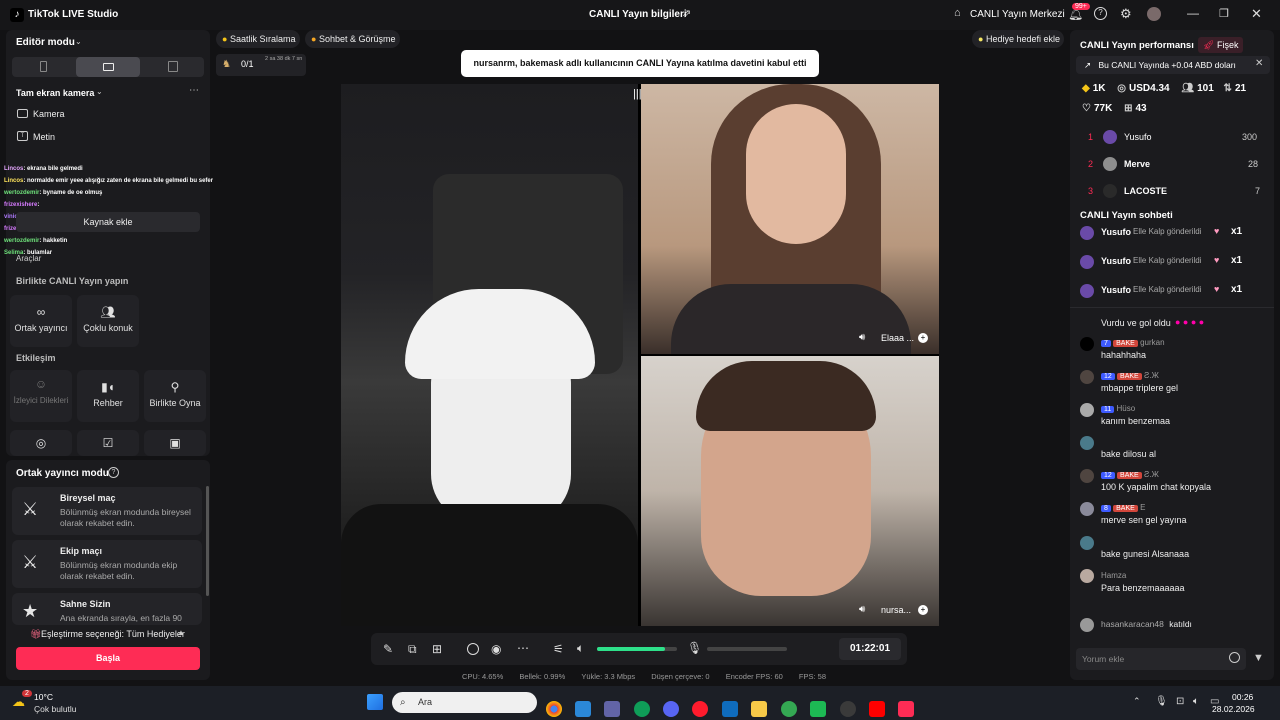  I want to click on youtube-icon, so click(877, 709).